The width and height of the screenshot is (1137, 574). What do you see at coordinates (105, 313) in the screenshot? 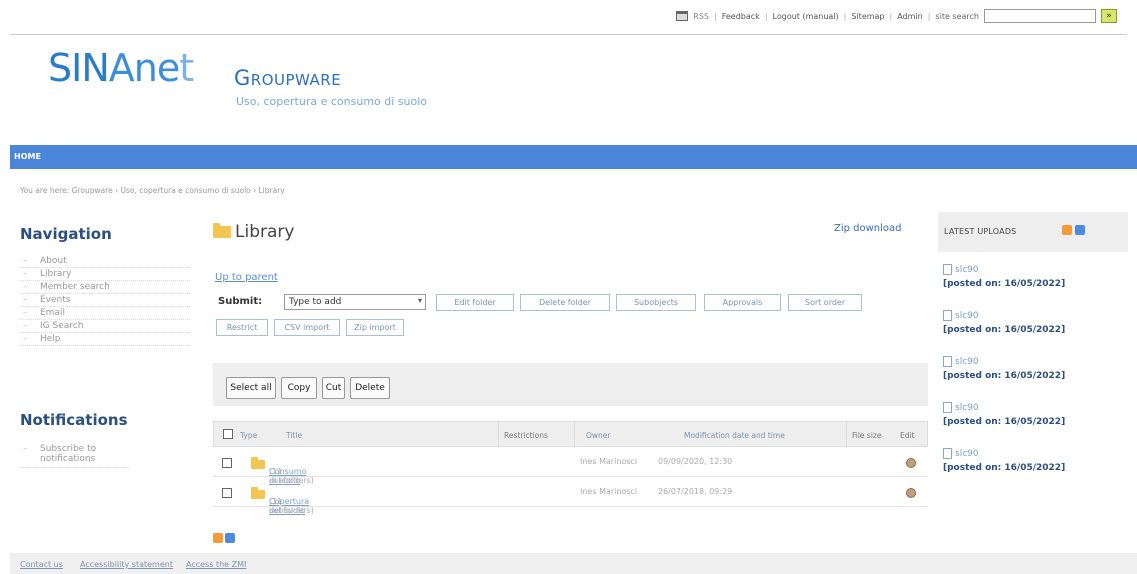
I see `nav-item-email: Email` at bounding box center [105, 313].